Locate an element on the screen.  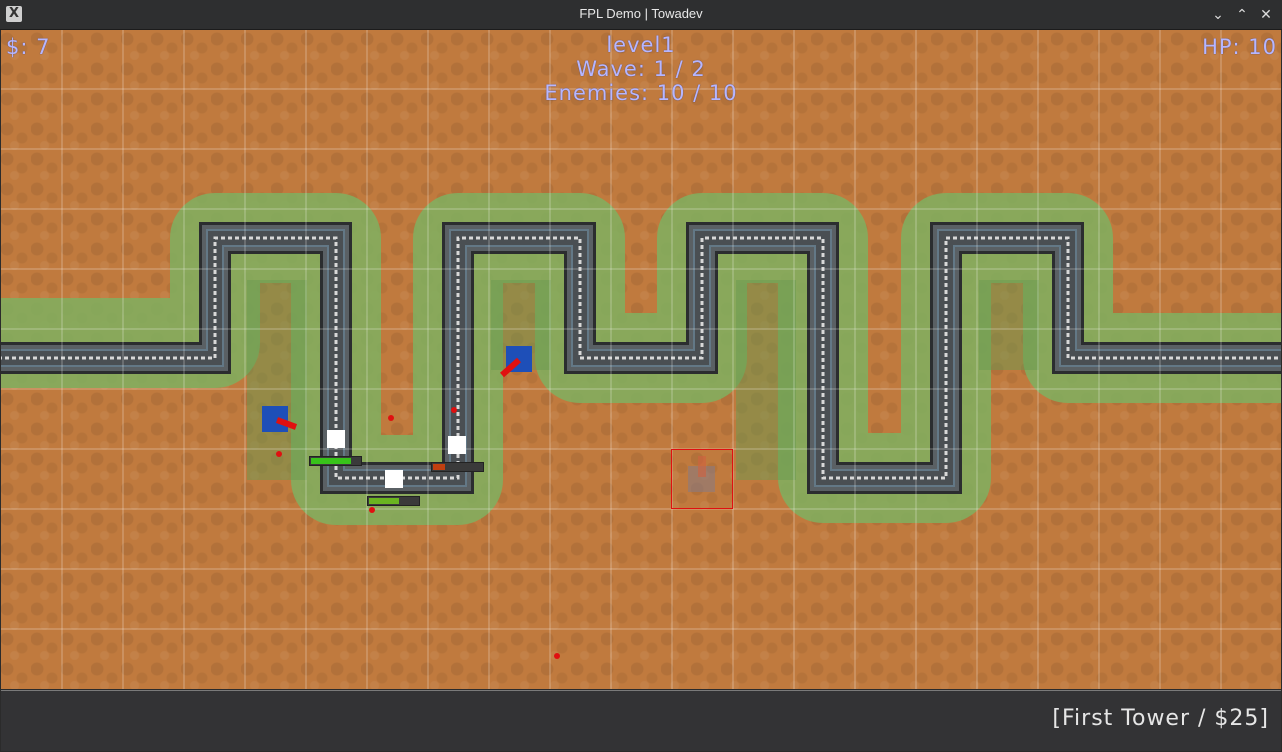
bottom-panel: [First Tower / $25] is located at coordinates (641, 720).